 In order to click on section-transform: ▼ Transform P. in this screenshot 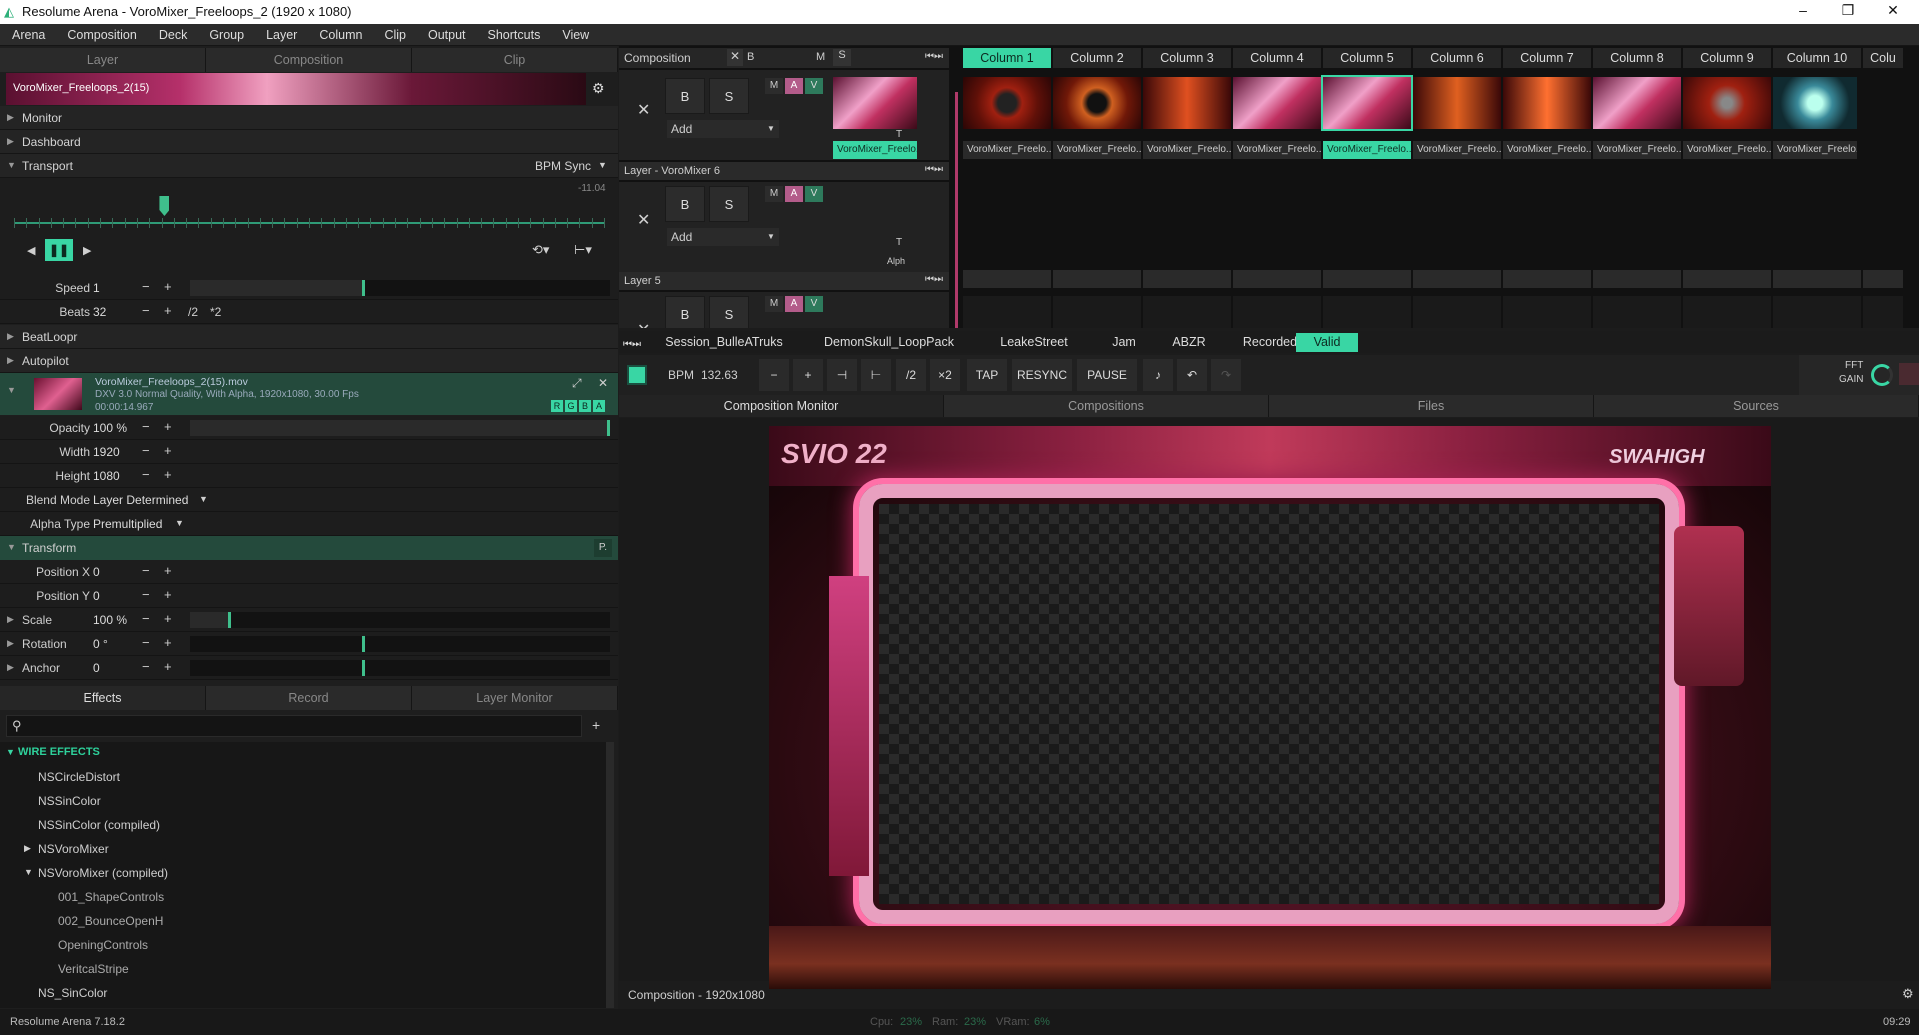, I will do `click(309, 548)`.